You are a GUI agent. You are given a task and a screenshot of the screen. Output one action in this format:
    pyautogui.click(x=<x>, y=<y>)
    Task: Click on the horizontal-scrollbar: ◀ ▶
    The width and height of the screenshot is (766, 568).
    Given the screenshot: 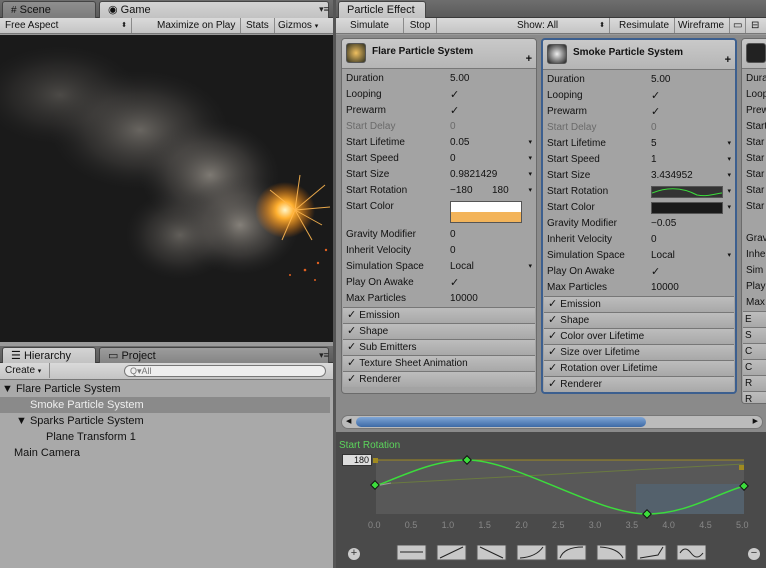 What is the action you would take?
    pyautogui.click(x=552, y=422)
    